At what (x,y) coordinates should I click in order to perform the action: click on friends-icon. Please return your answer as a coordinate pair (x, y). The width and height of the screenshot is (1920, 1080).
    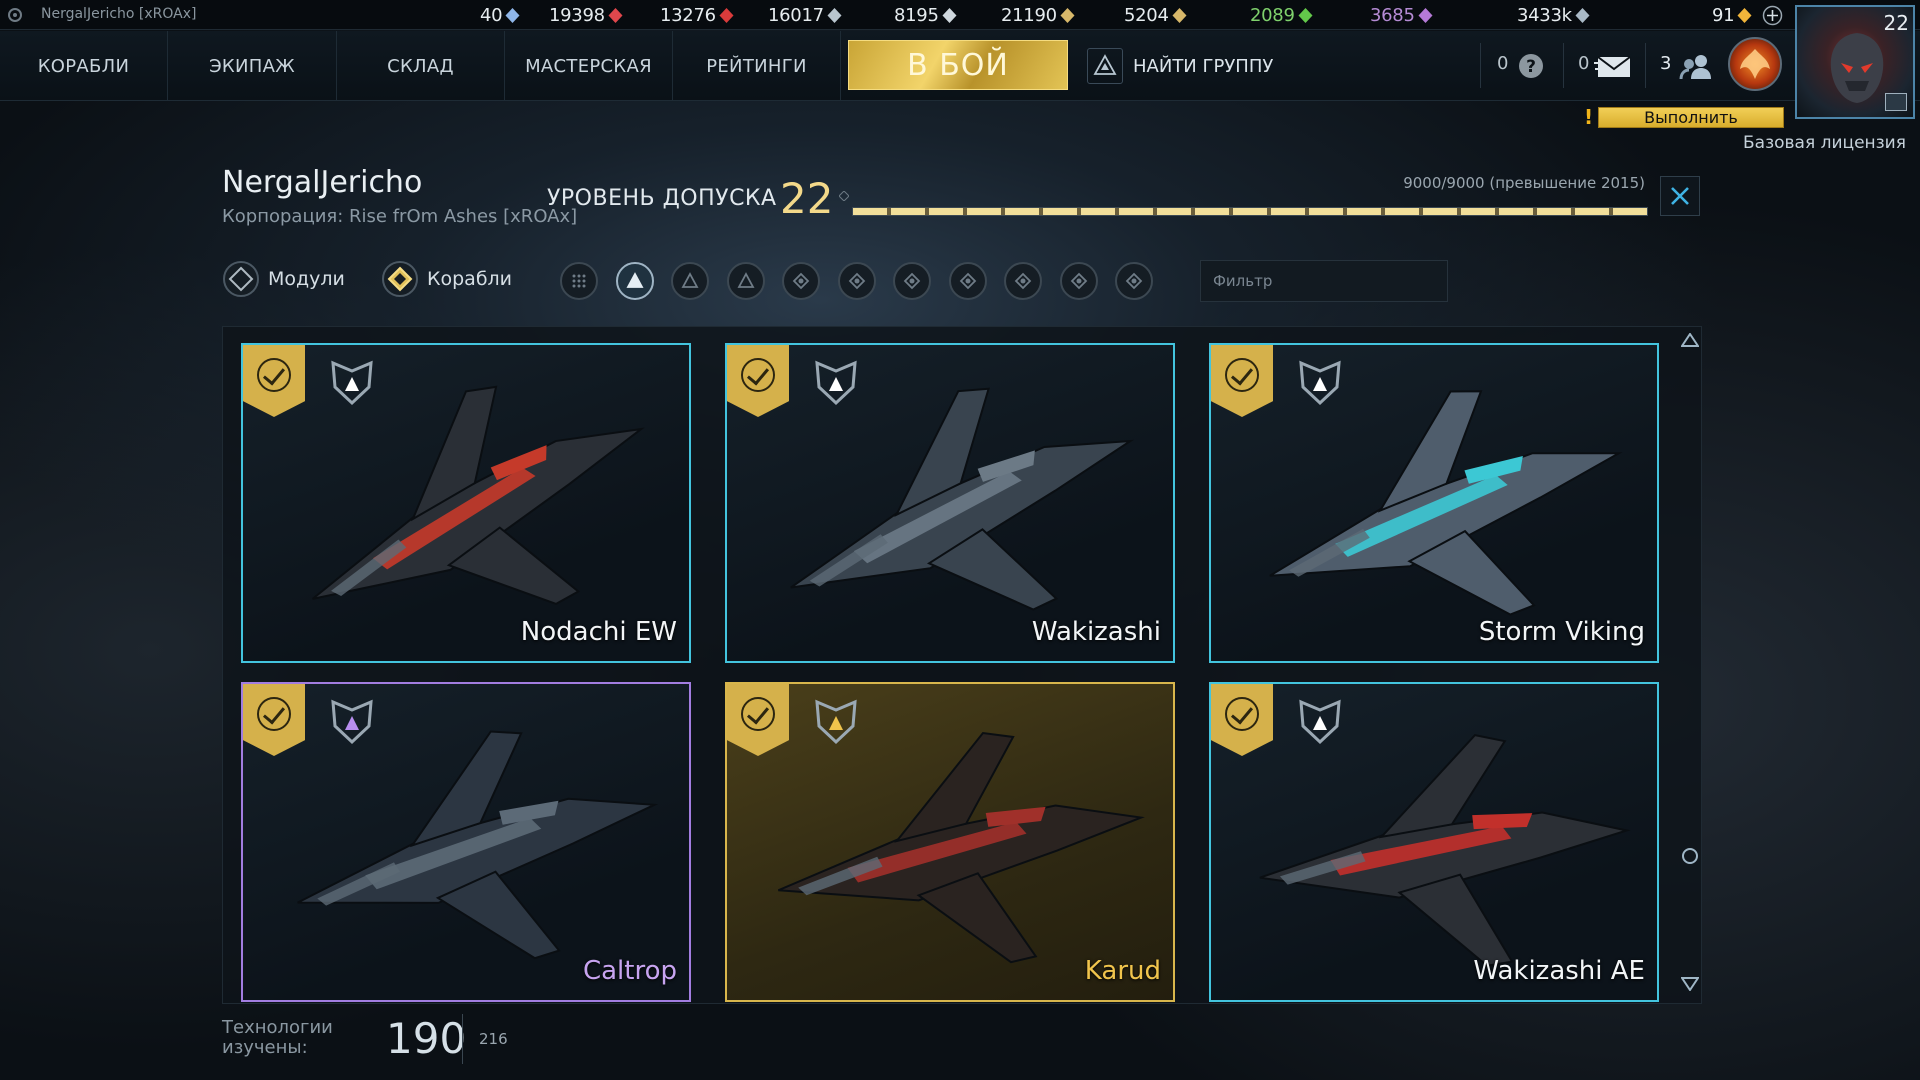
    Looking at the image, I should click on (1697, 67).